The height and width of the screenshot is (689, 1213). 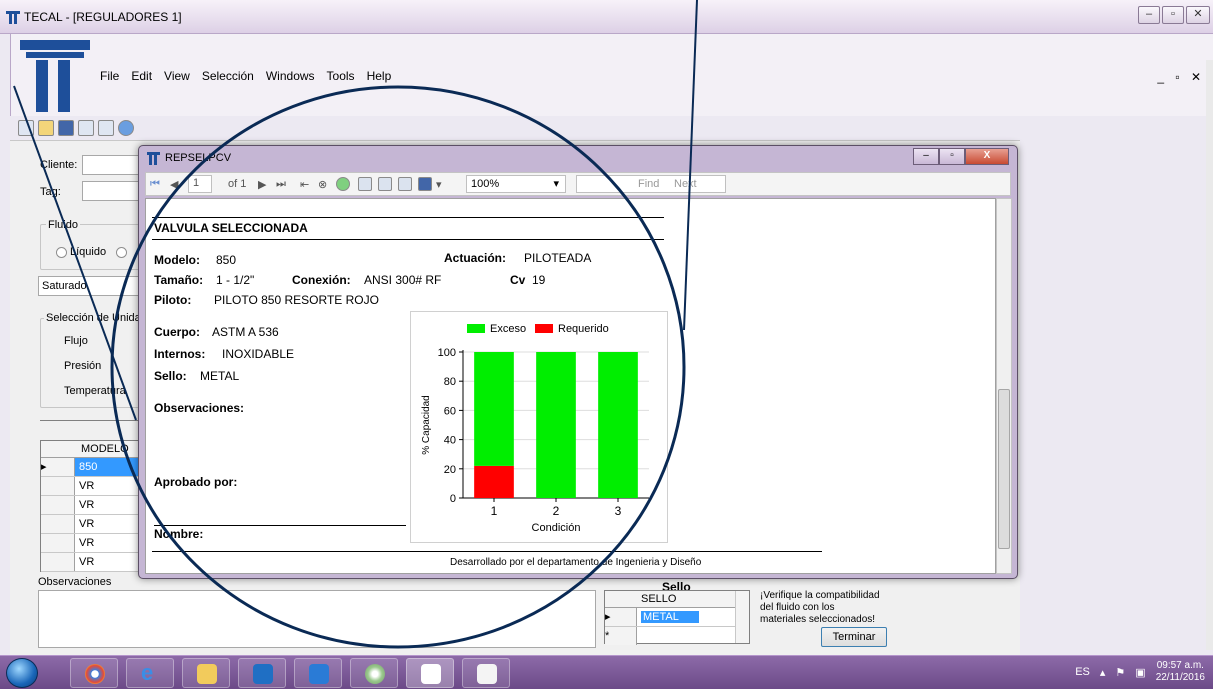 What do you see at coordinates (374, 673) in the screenshot?
I see `media-taskbar-button` at bounding box center [374, 673].